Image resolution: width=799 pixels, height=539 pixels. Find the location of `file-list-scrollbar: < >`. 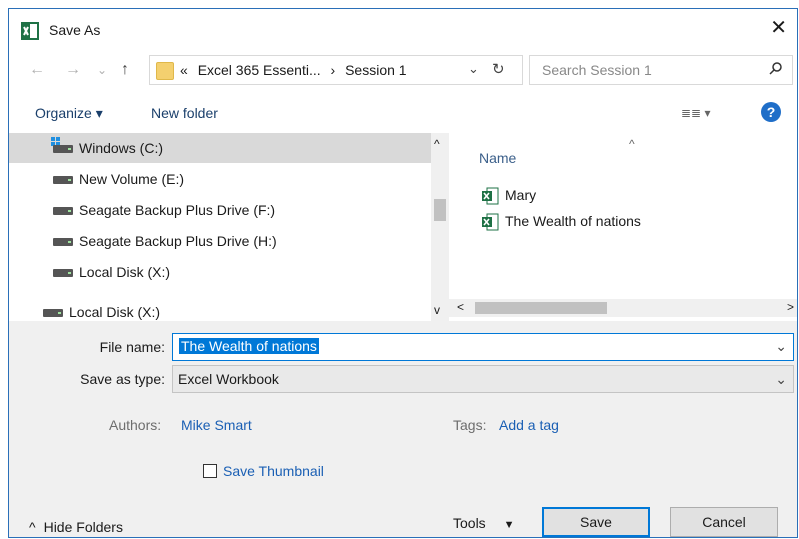

file-list-scrollbar: < > is located at coordinates (623, 308).